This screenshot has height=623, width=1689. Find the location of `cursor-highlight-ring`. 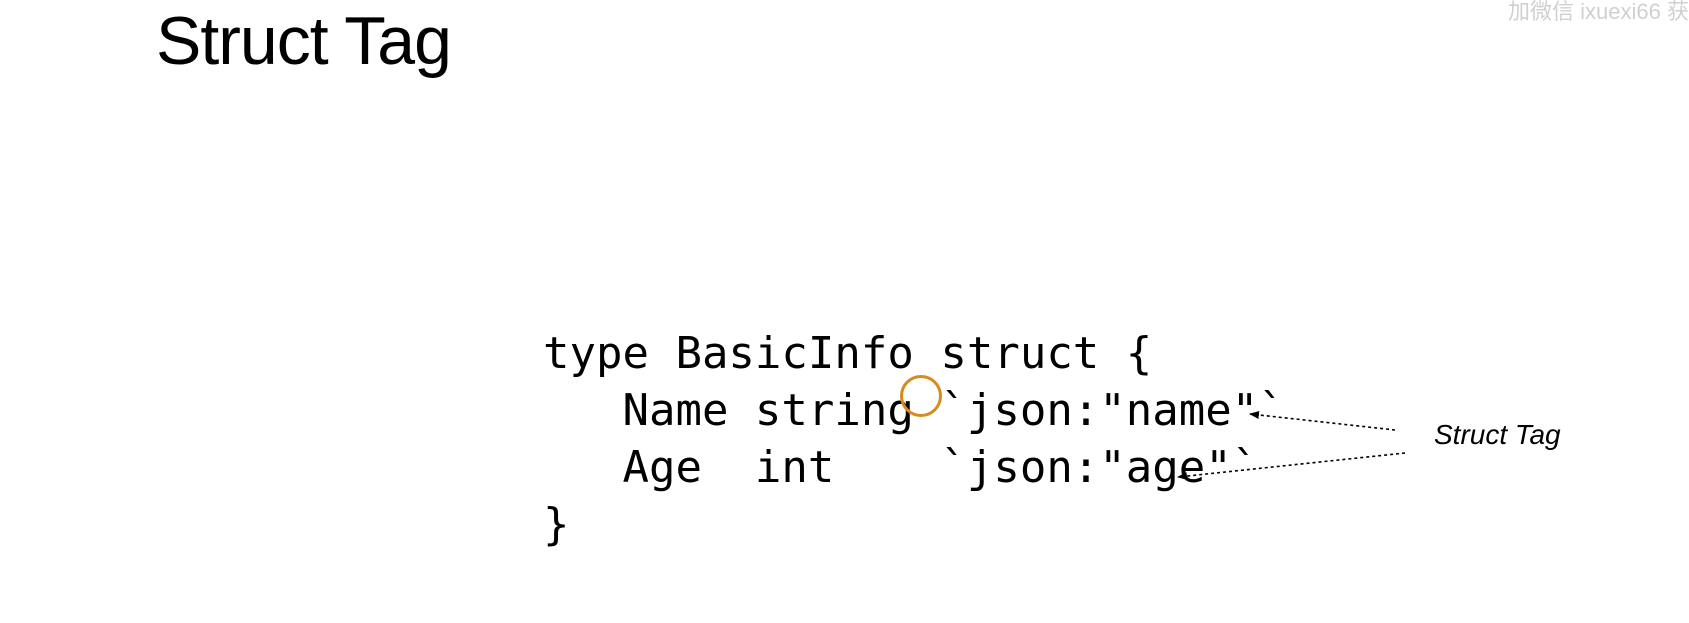

cursor-highlight-ring is located at coordinates (921, 396).